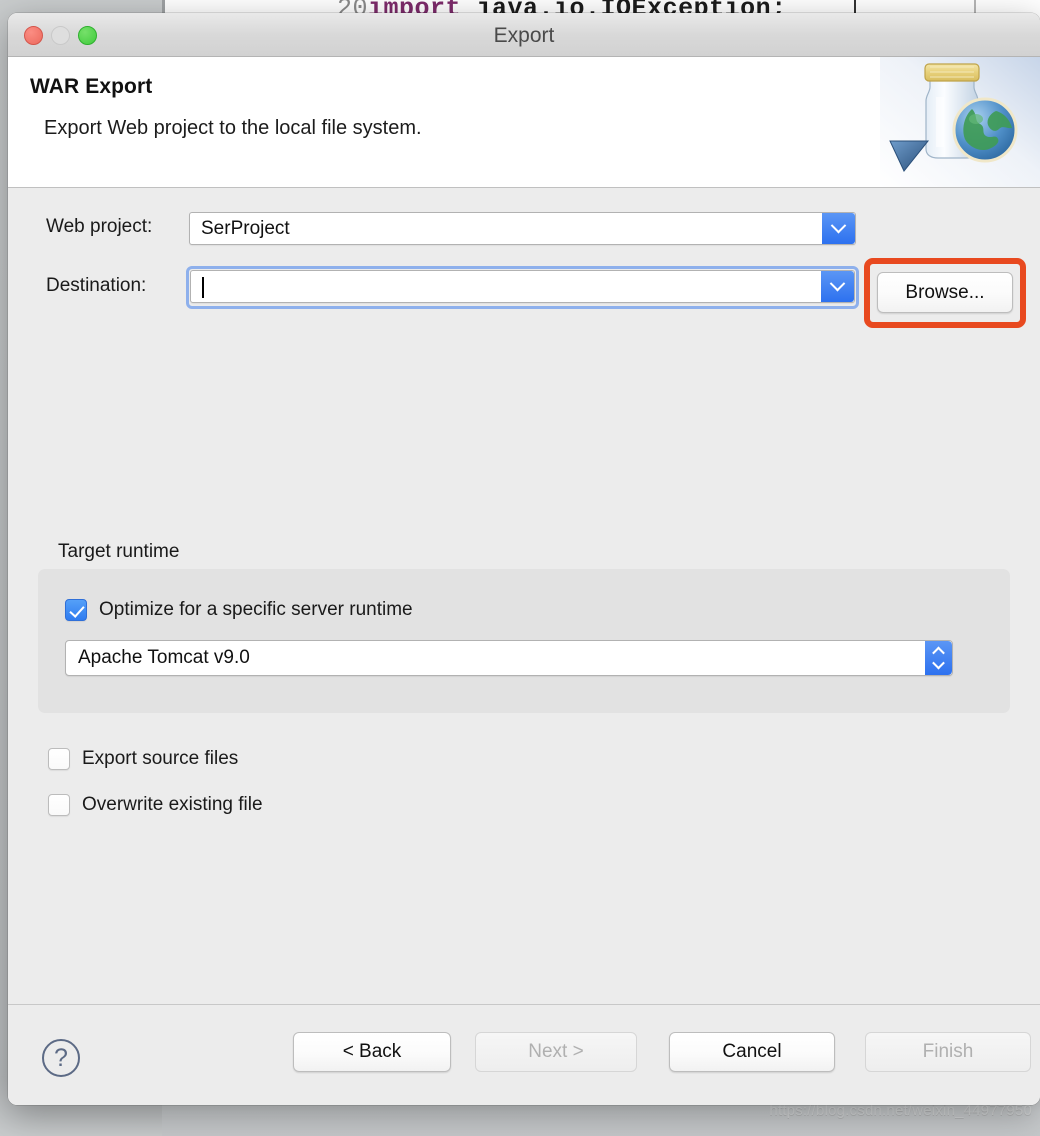 The height and width of the screenshot is (1136, 1040). I want to click on web-project-row: Web project:, so click(99, 227).